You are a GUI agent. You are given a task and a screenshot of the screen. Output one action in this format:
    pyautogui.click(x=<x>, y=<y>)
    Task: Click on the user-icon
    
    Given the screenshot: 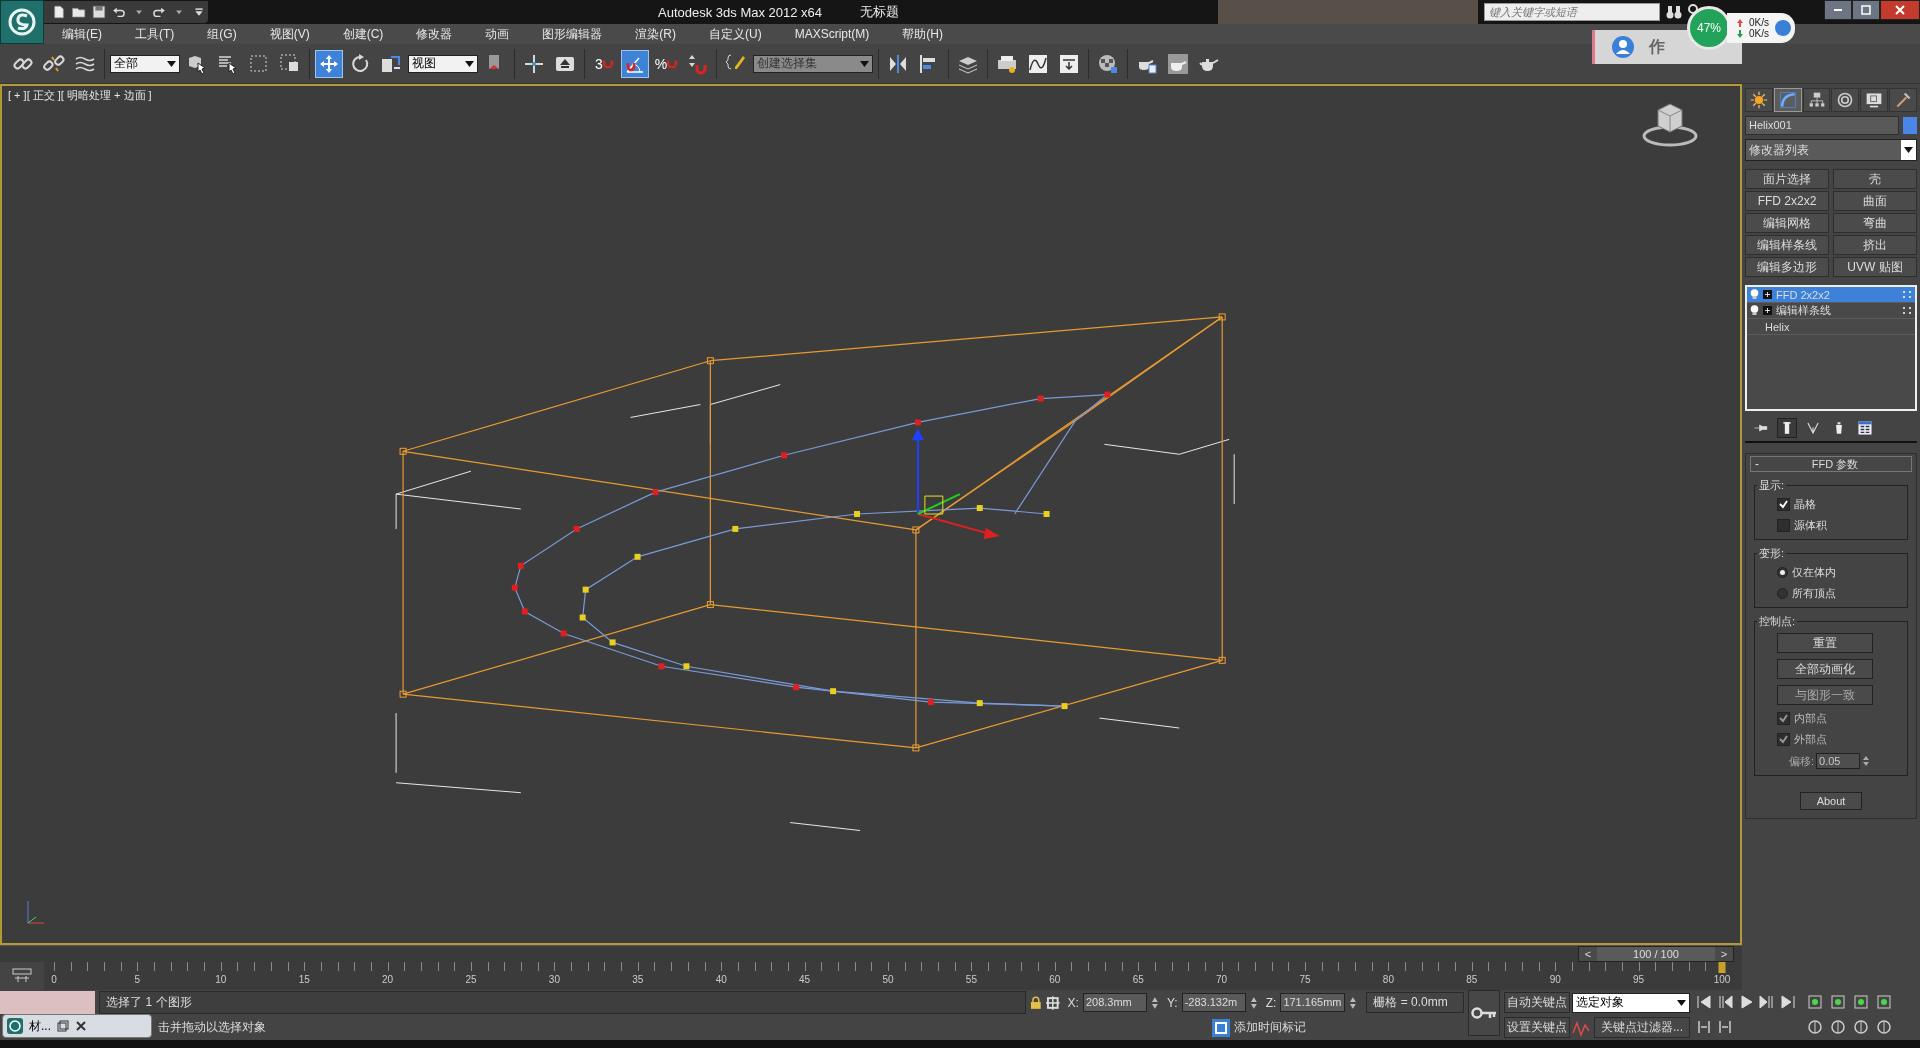 What is the action you would take?
    pyautogui.click(x=1623, y=47)
    